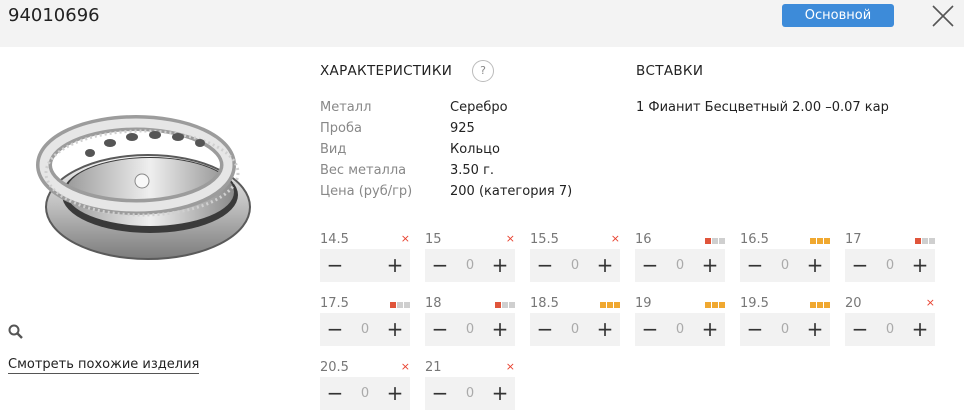  What do you see at coordinates (754, 303) in the screenshot?
I see `size-label: 19.5` at bounding box center [754, 303].